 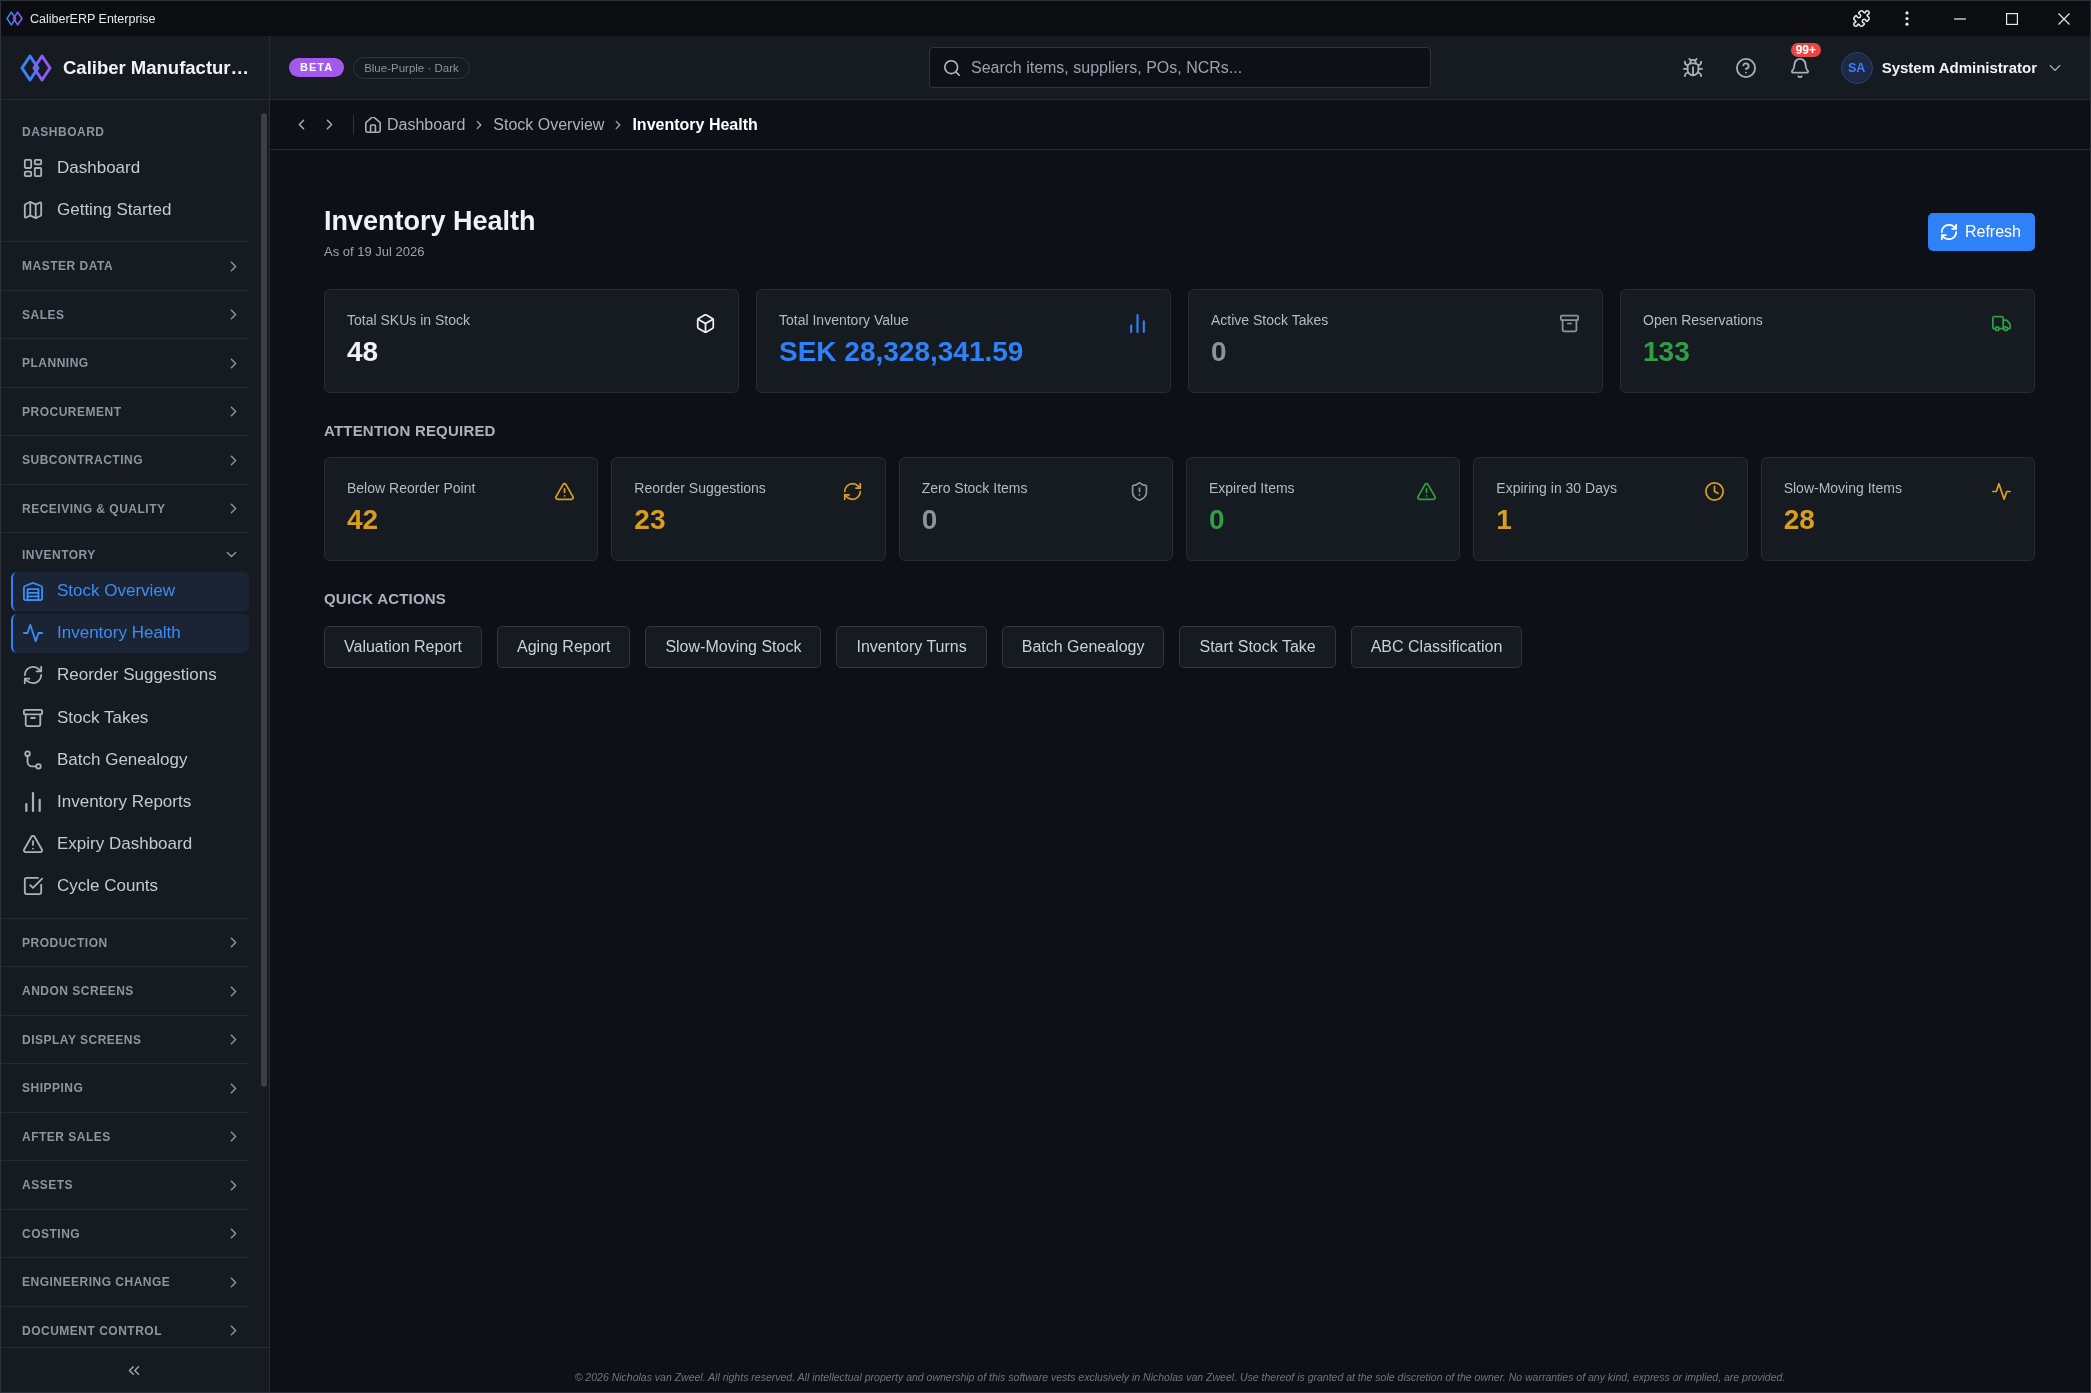 What do you see at coordinates (1714, 491) in the screenshot?
I see `clock-icon` at bounding box center [1714, 491].